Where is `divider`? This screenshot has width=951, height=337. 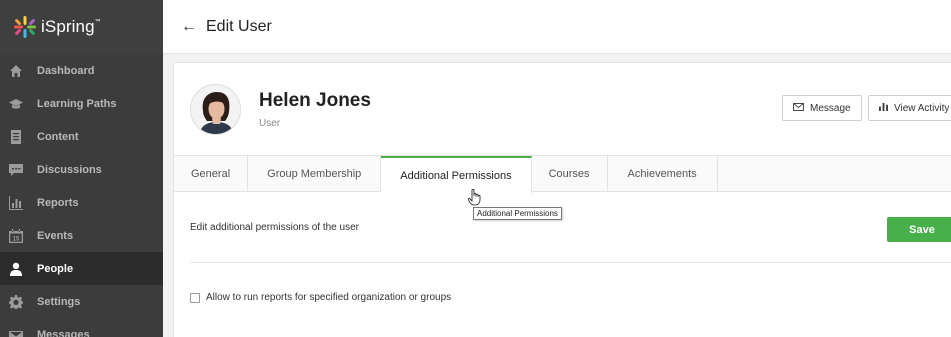
divider is located at coordinates (570, 262).